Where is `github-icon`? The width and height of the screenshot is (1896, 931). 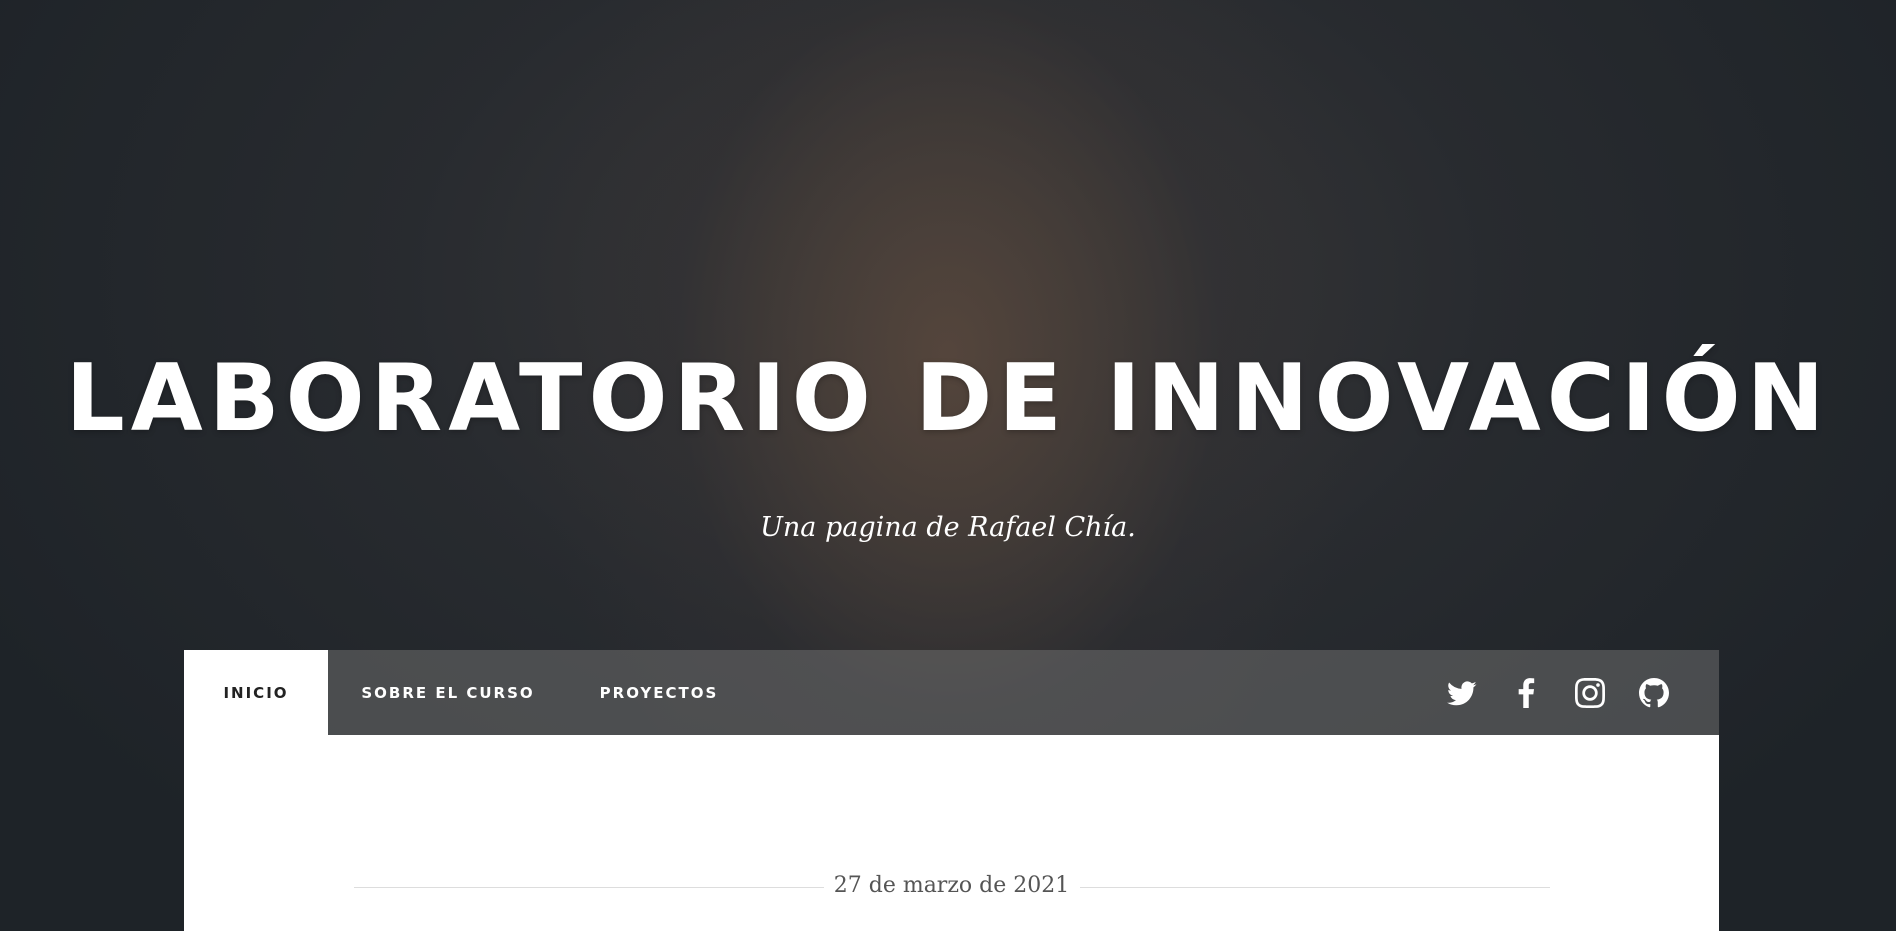 github-icon is located at coordinates (1654, 692).